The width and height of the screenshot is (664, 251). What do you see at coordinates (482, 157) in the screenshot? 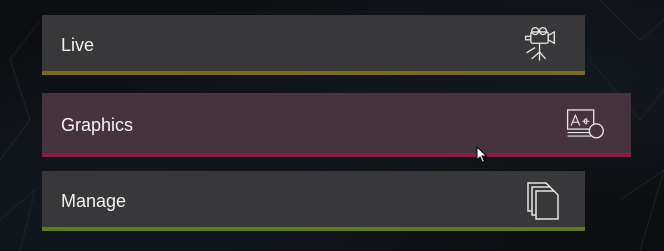
I see `mouse-cursor-icon` at bounding box center [482, 157].